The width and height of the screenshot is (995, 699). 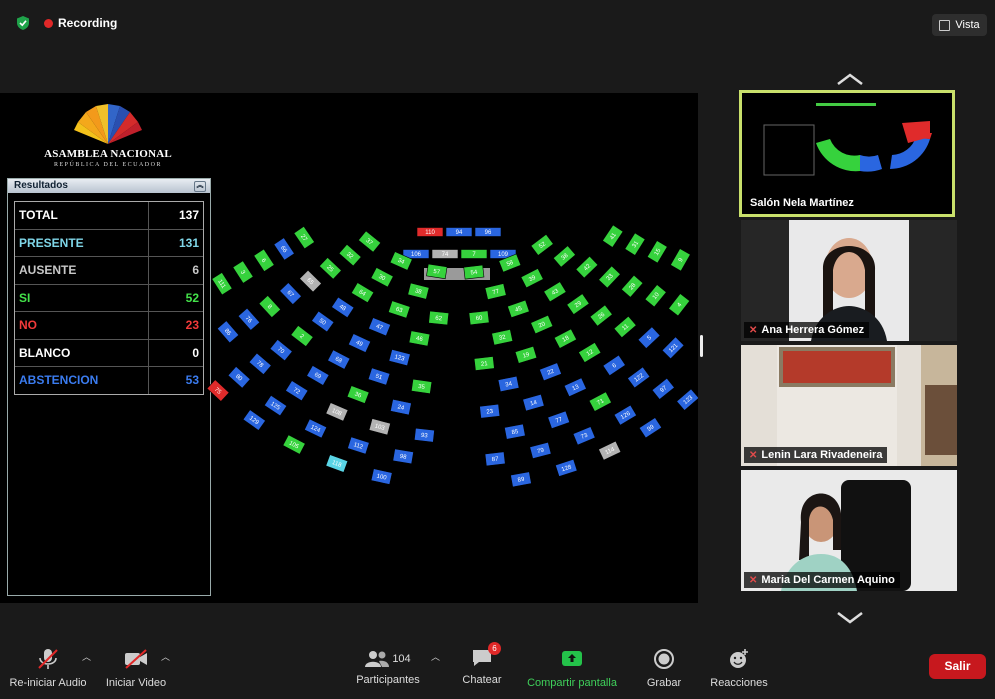 What do you see at coordinates (542, 324) in the screenshot?
I see `assembly-seat: 20` at bounding box center [542, 324].